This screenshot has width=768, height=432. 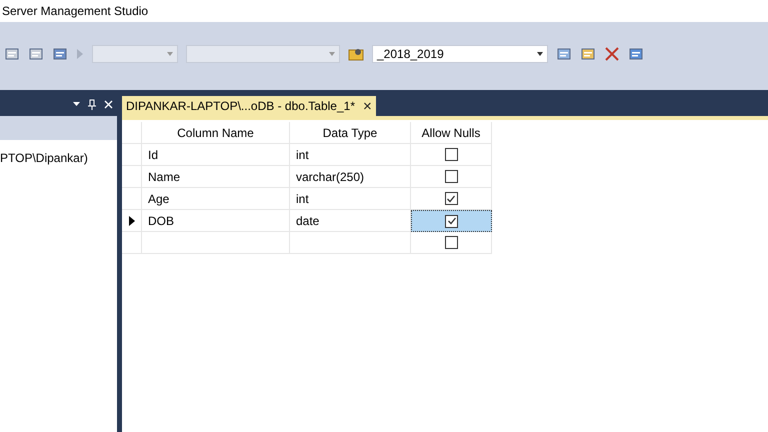 I want to click on table-cell, so click(x=451, y=221).